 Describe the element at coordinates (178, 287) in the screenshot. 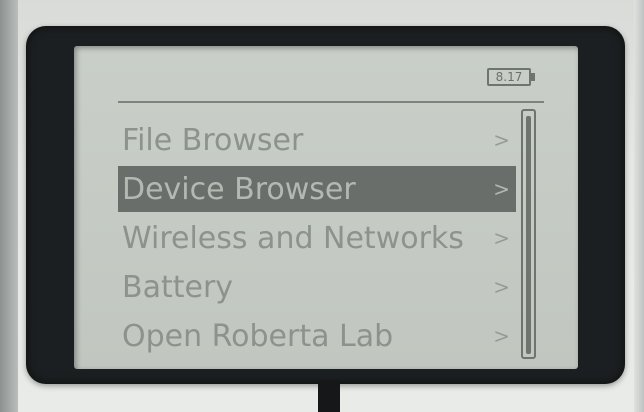

I see `menu-item-label: Battery` at that location.